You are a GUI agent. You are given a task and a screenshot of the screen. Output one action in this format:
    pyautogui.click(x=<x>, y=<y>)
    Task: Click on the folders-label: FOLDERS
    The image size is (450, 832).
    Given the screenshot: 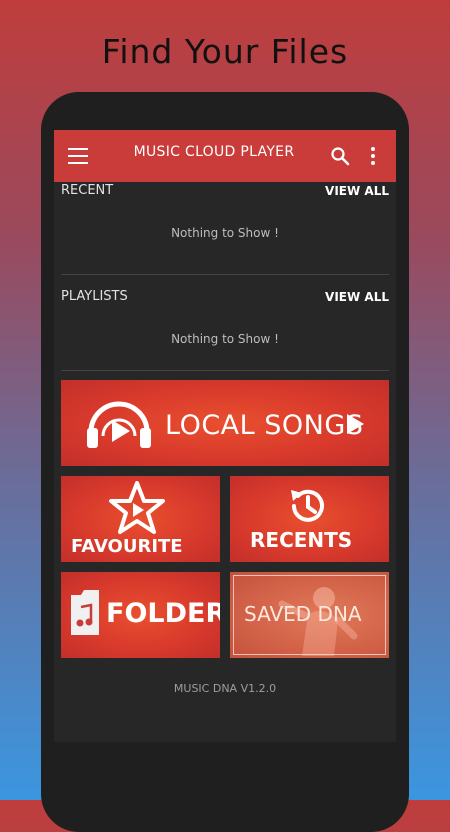 What is the action you would take?
    pyautogui.click(x=163, y=613)
    